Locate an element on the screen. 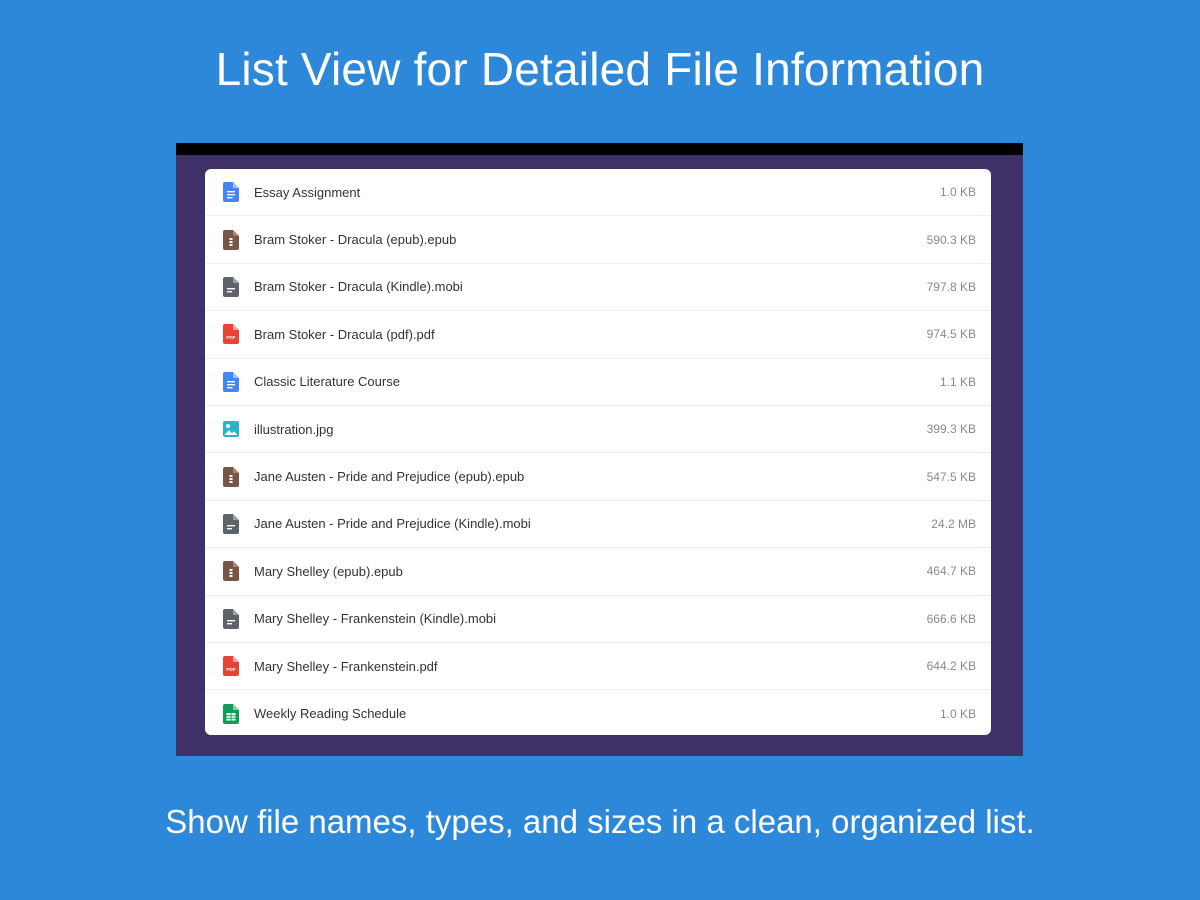 This screenshot has width=1200, height=900. file-size: 24.2 MB is located at coordinates (953, 523).